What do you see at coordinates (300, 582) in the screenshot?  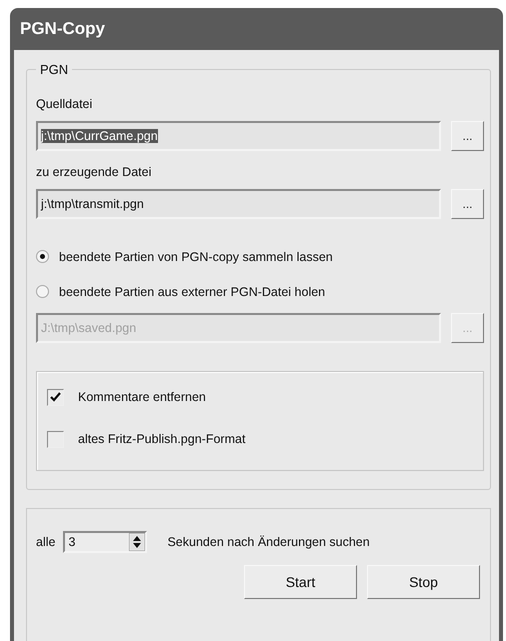 I see `action-button: Start` at bounding box center [300, 582].